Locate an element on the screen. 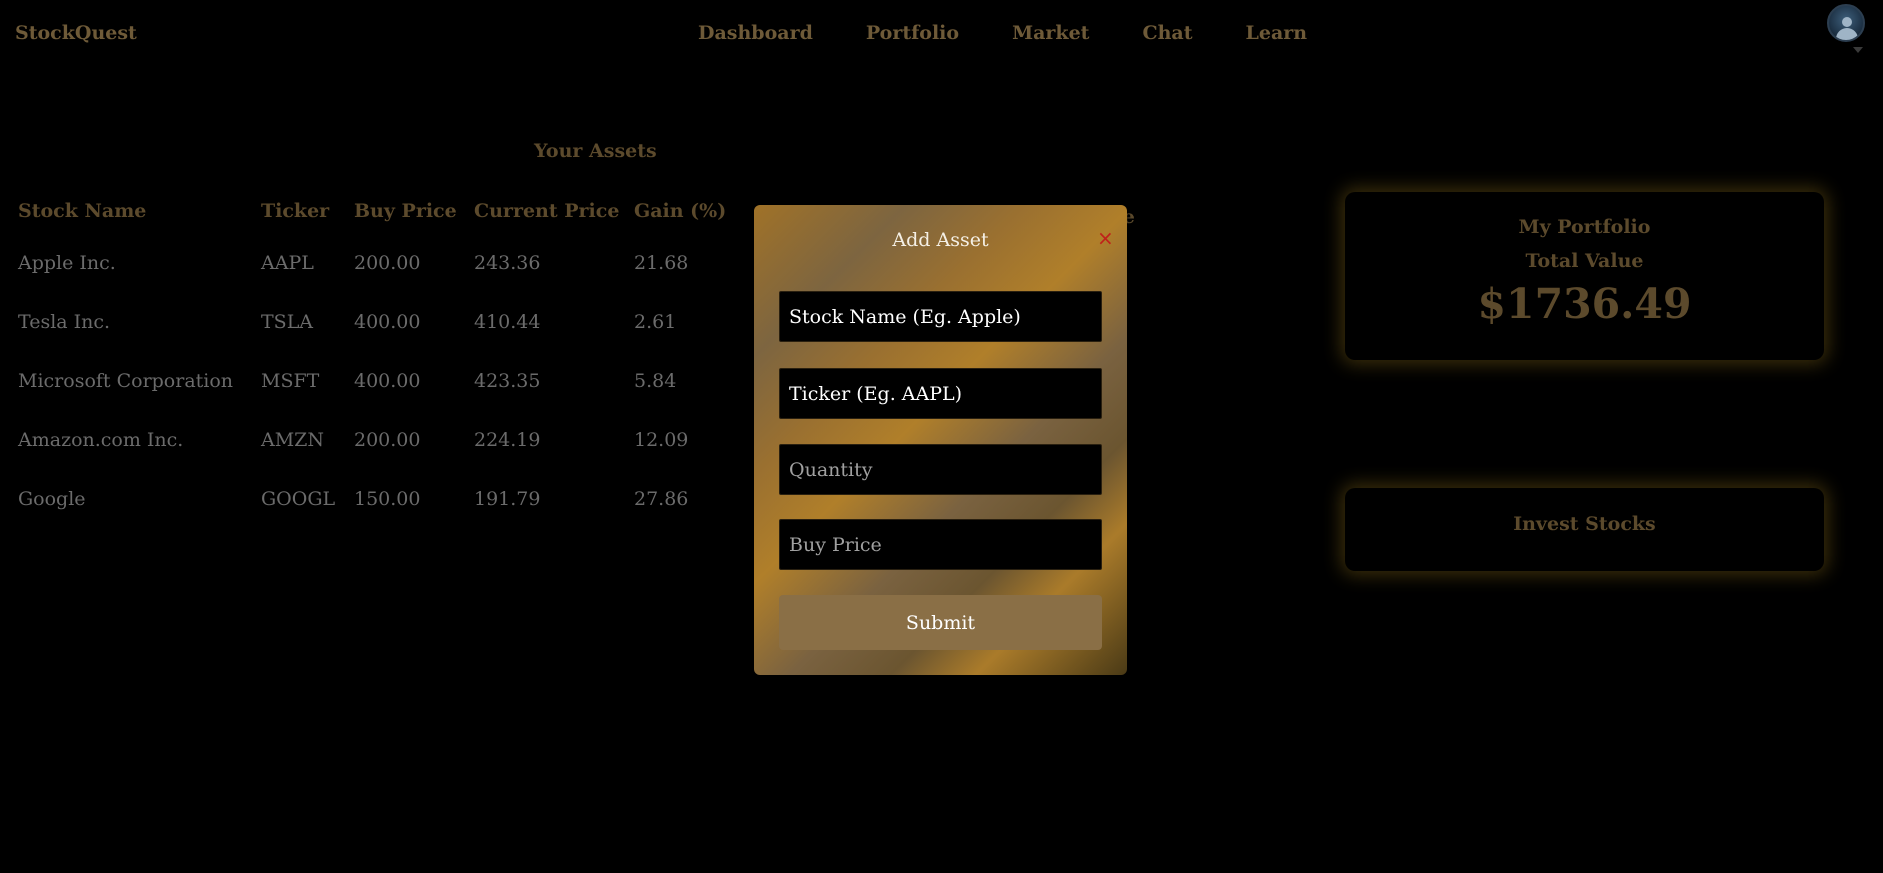 This screenshot has width=1883, height=873. total-value-label: Total Value is located at coordinates (1584, 261).